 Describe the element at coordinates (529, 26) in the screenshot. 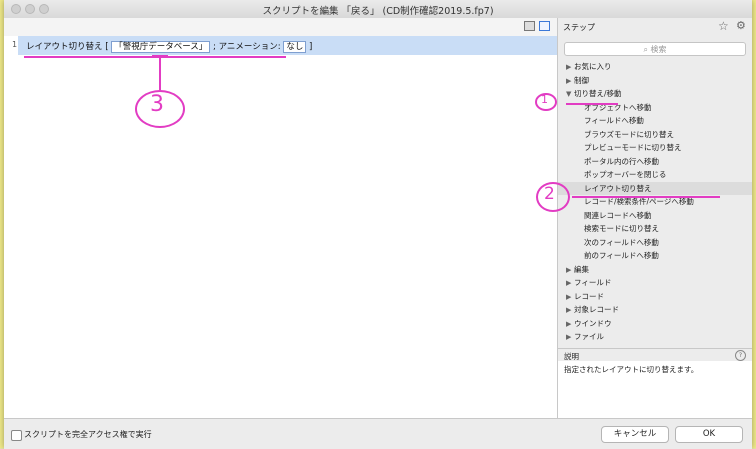

I see `panel-layout-icon` at that location.